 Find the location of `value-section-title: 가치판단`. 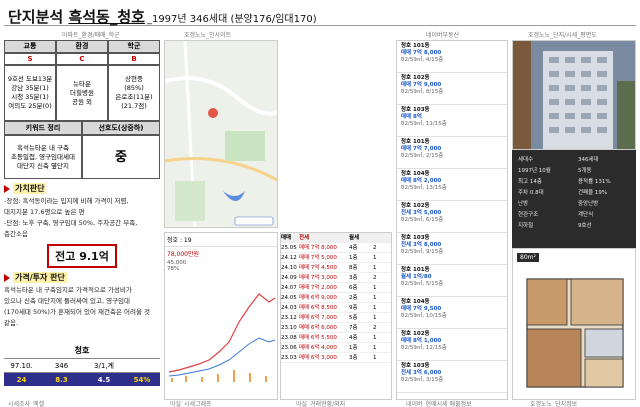

value-section-title: 가치판단 is located at coordinates (82, 188).